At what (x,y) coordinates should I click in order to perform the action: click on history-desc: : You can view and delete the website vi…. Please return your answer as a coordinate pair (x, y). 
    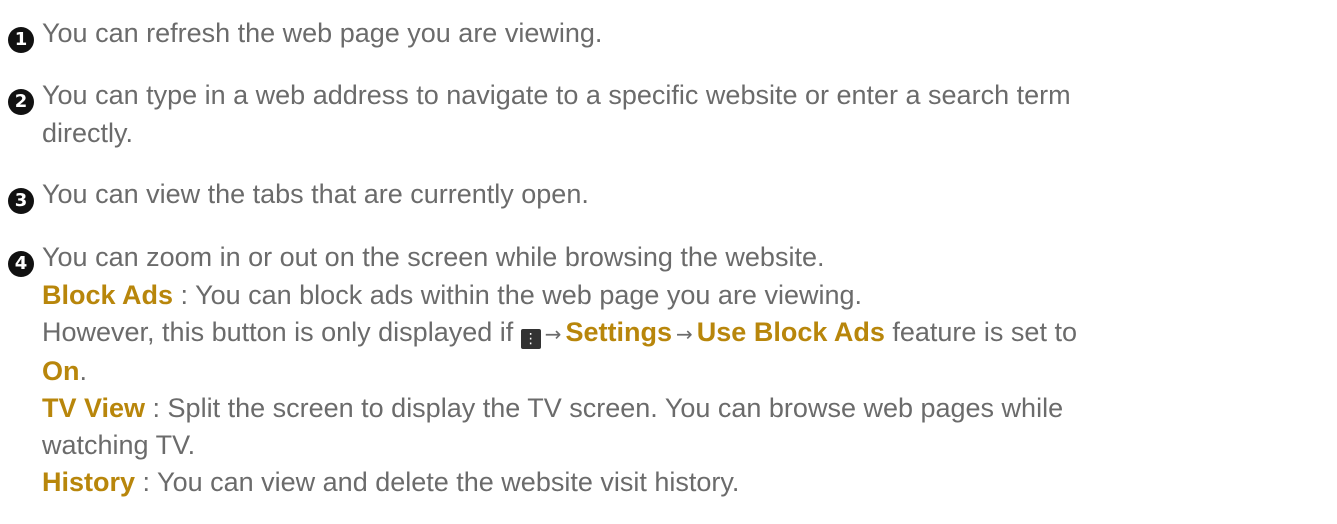
    Looking at the image, I should click on (437, 482).